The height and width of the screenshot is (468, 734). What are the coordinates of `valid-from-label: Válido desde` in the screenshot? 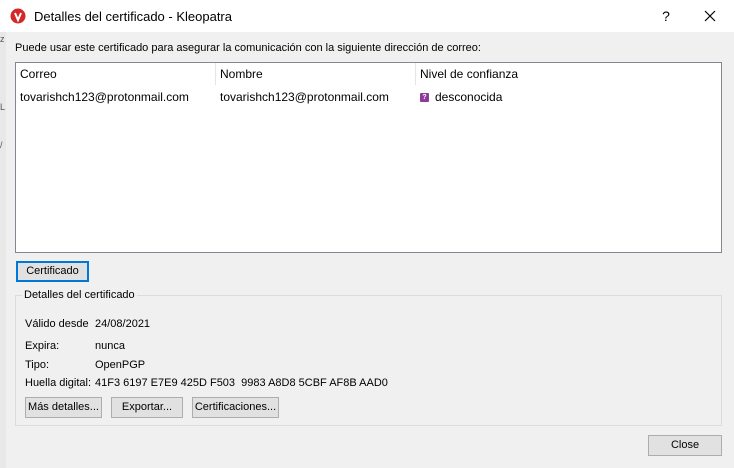 It's located at (57, 324).